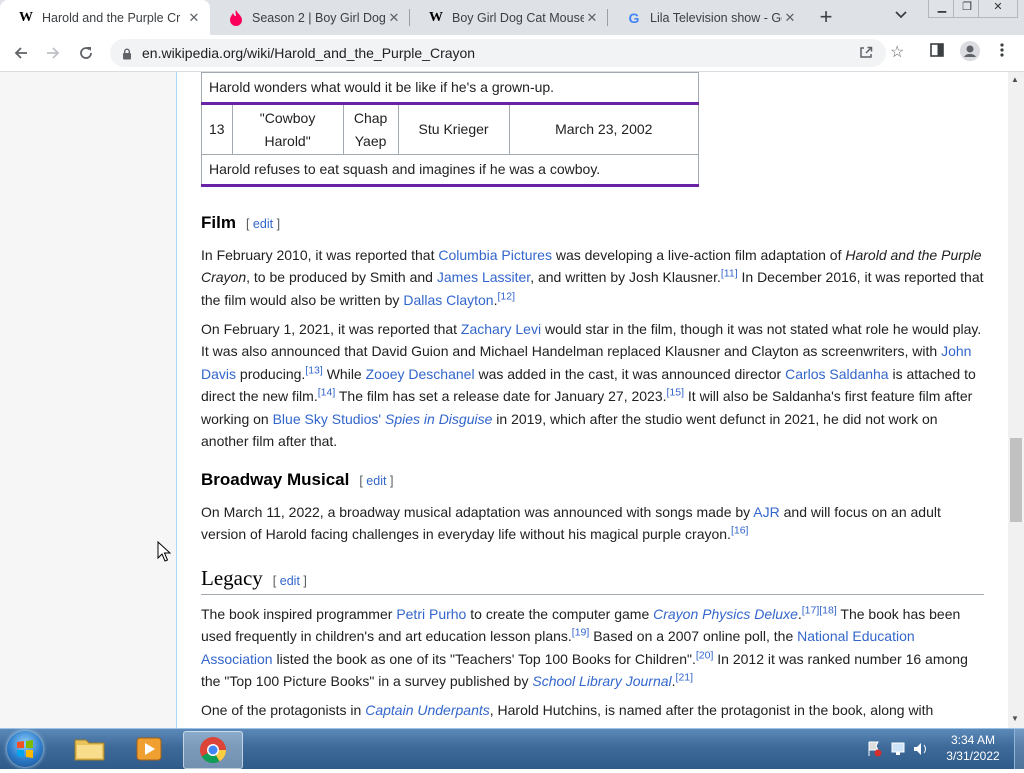 The width and height of the screenshot is (1024, 773). I want to click on link-spies-in-disguise: Spies in Disguise, so click(438, 419).